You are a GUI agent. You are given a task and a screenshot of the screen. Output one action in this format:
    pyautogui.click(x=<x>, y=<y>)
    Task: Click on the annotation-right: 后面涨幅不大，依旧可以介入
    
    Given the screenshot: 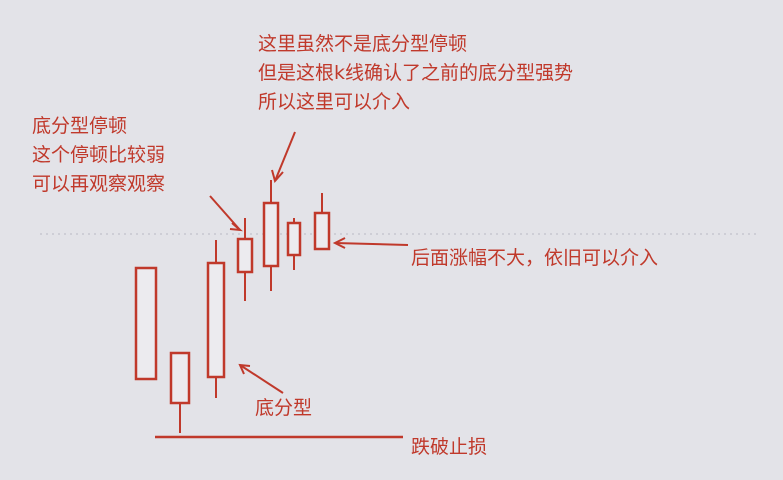 What is the action you would take?
    pyautogui.click(x=535, y=258)
    